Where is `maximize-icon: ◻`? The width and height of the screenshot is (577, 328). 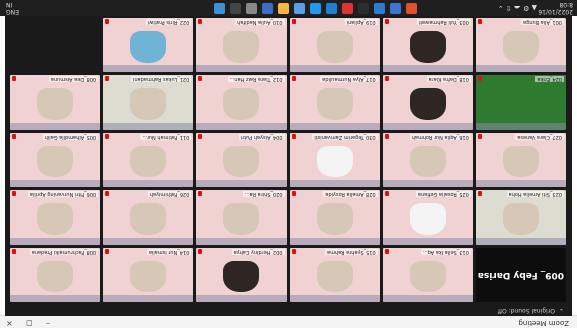
maximize-icon: ◻ is located at coordinates (29, 323).